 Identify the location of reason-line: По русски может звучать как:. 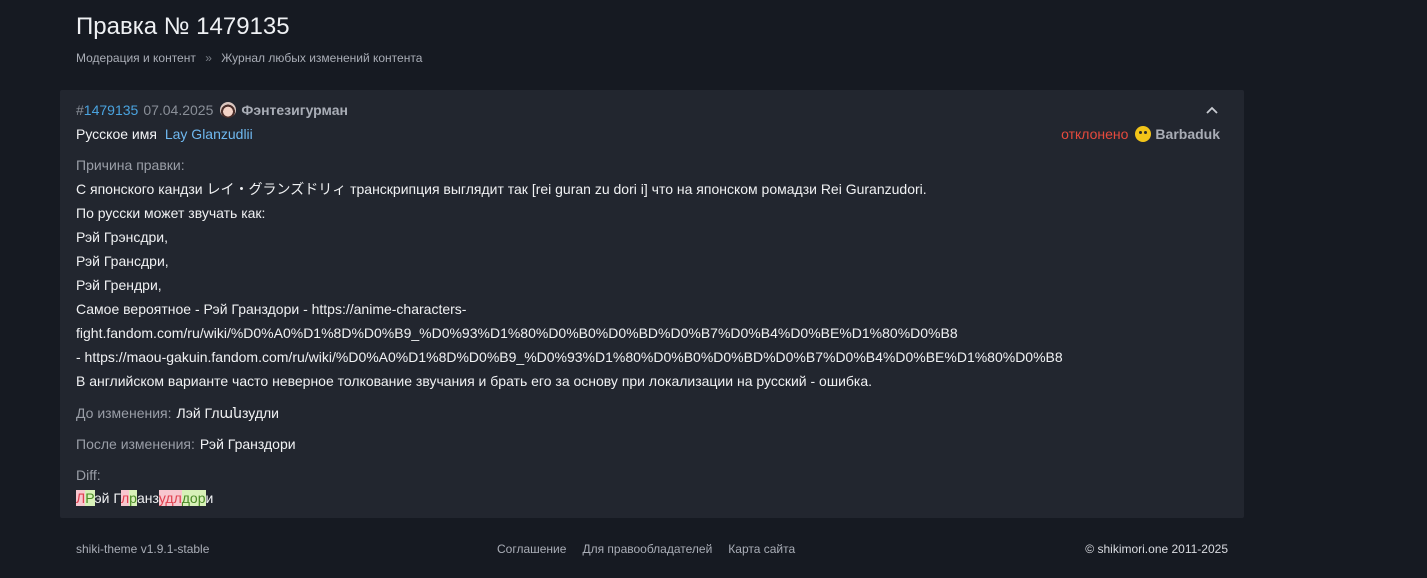
(171, 213).